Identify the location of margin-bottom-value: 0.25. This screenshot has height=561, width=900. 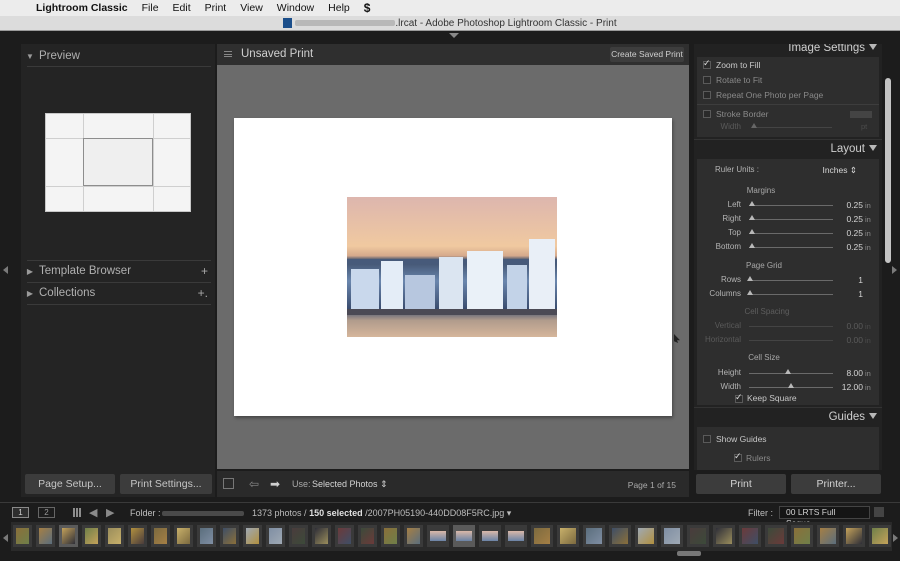
(849, 247).